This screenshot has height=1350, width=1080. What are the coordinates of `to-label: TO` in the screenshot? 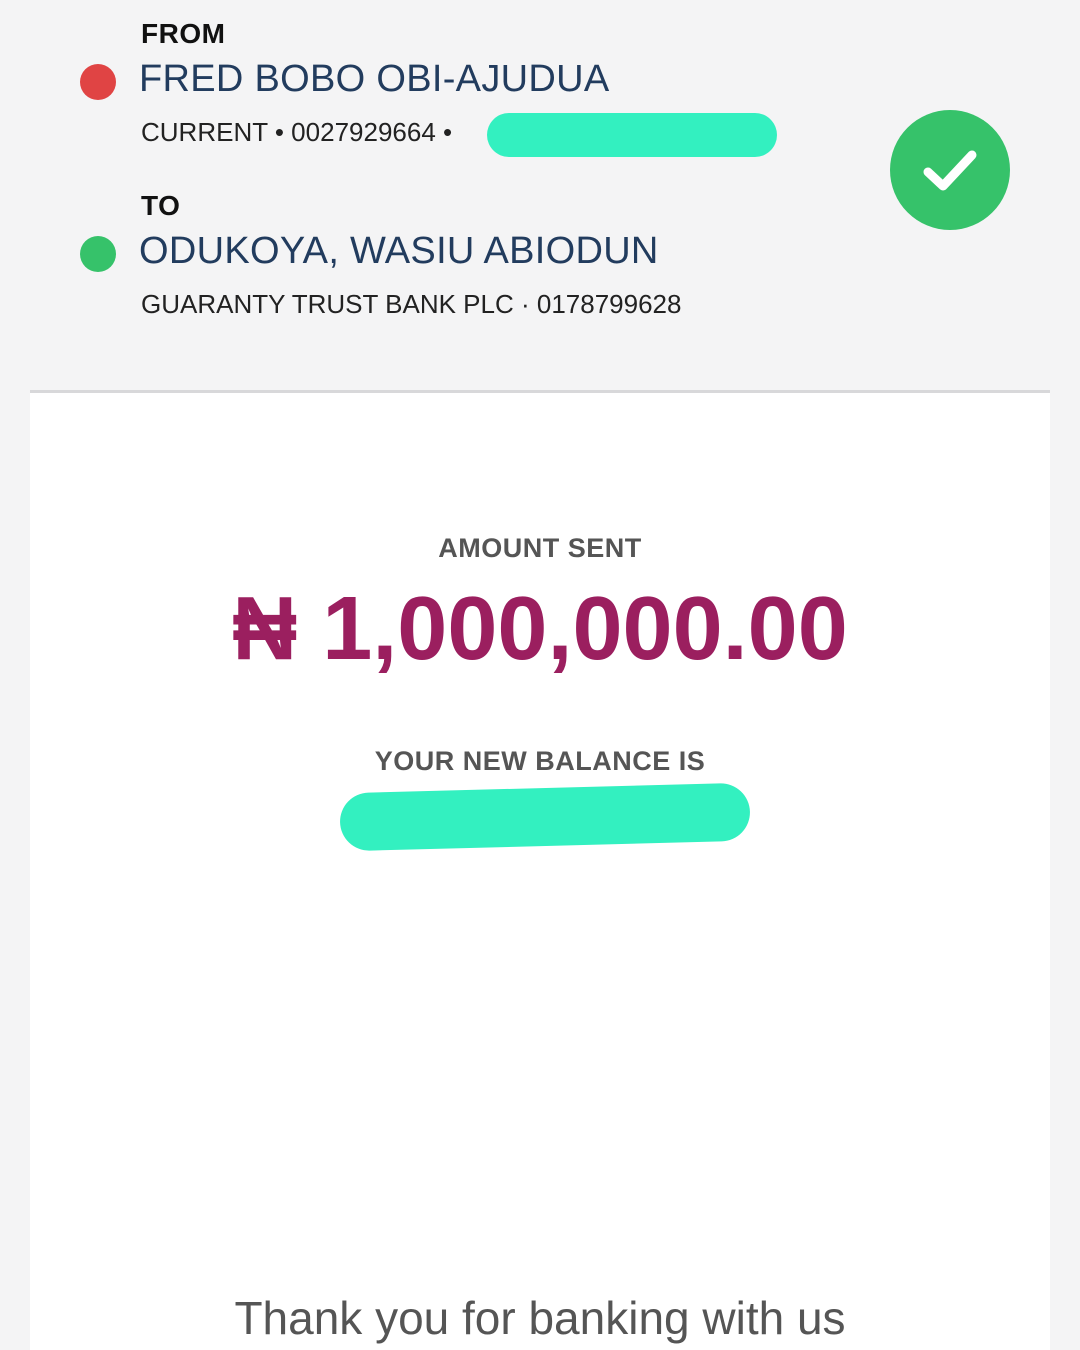 It's located at (161, 205).